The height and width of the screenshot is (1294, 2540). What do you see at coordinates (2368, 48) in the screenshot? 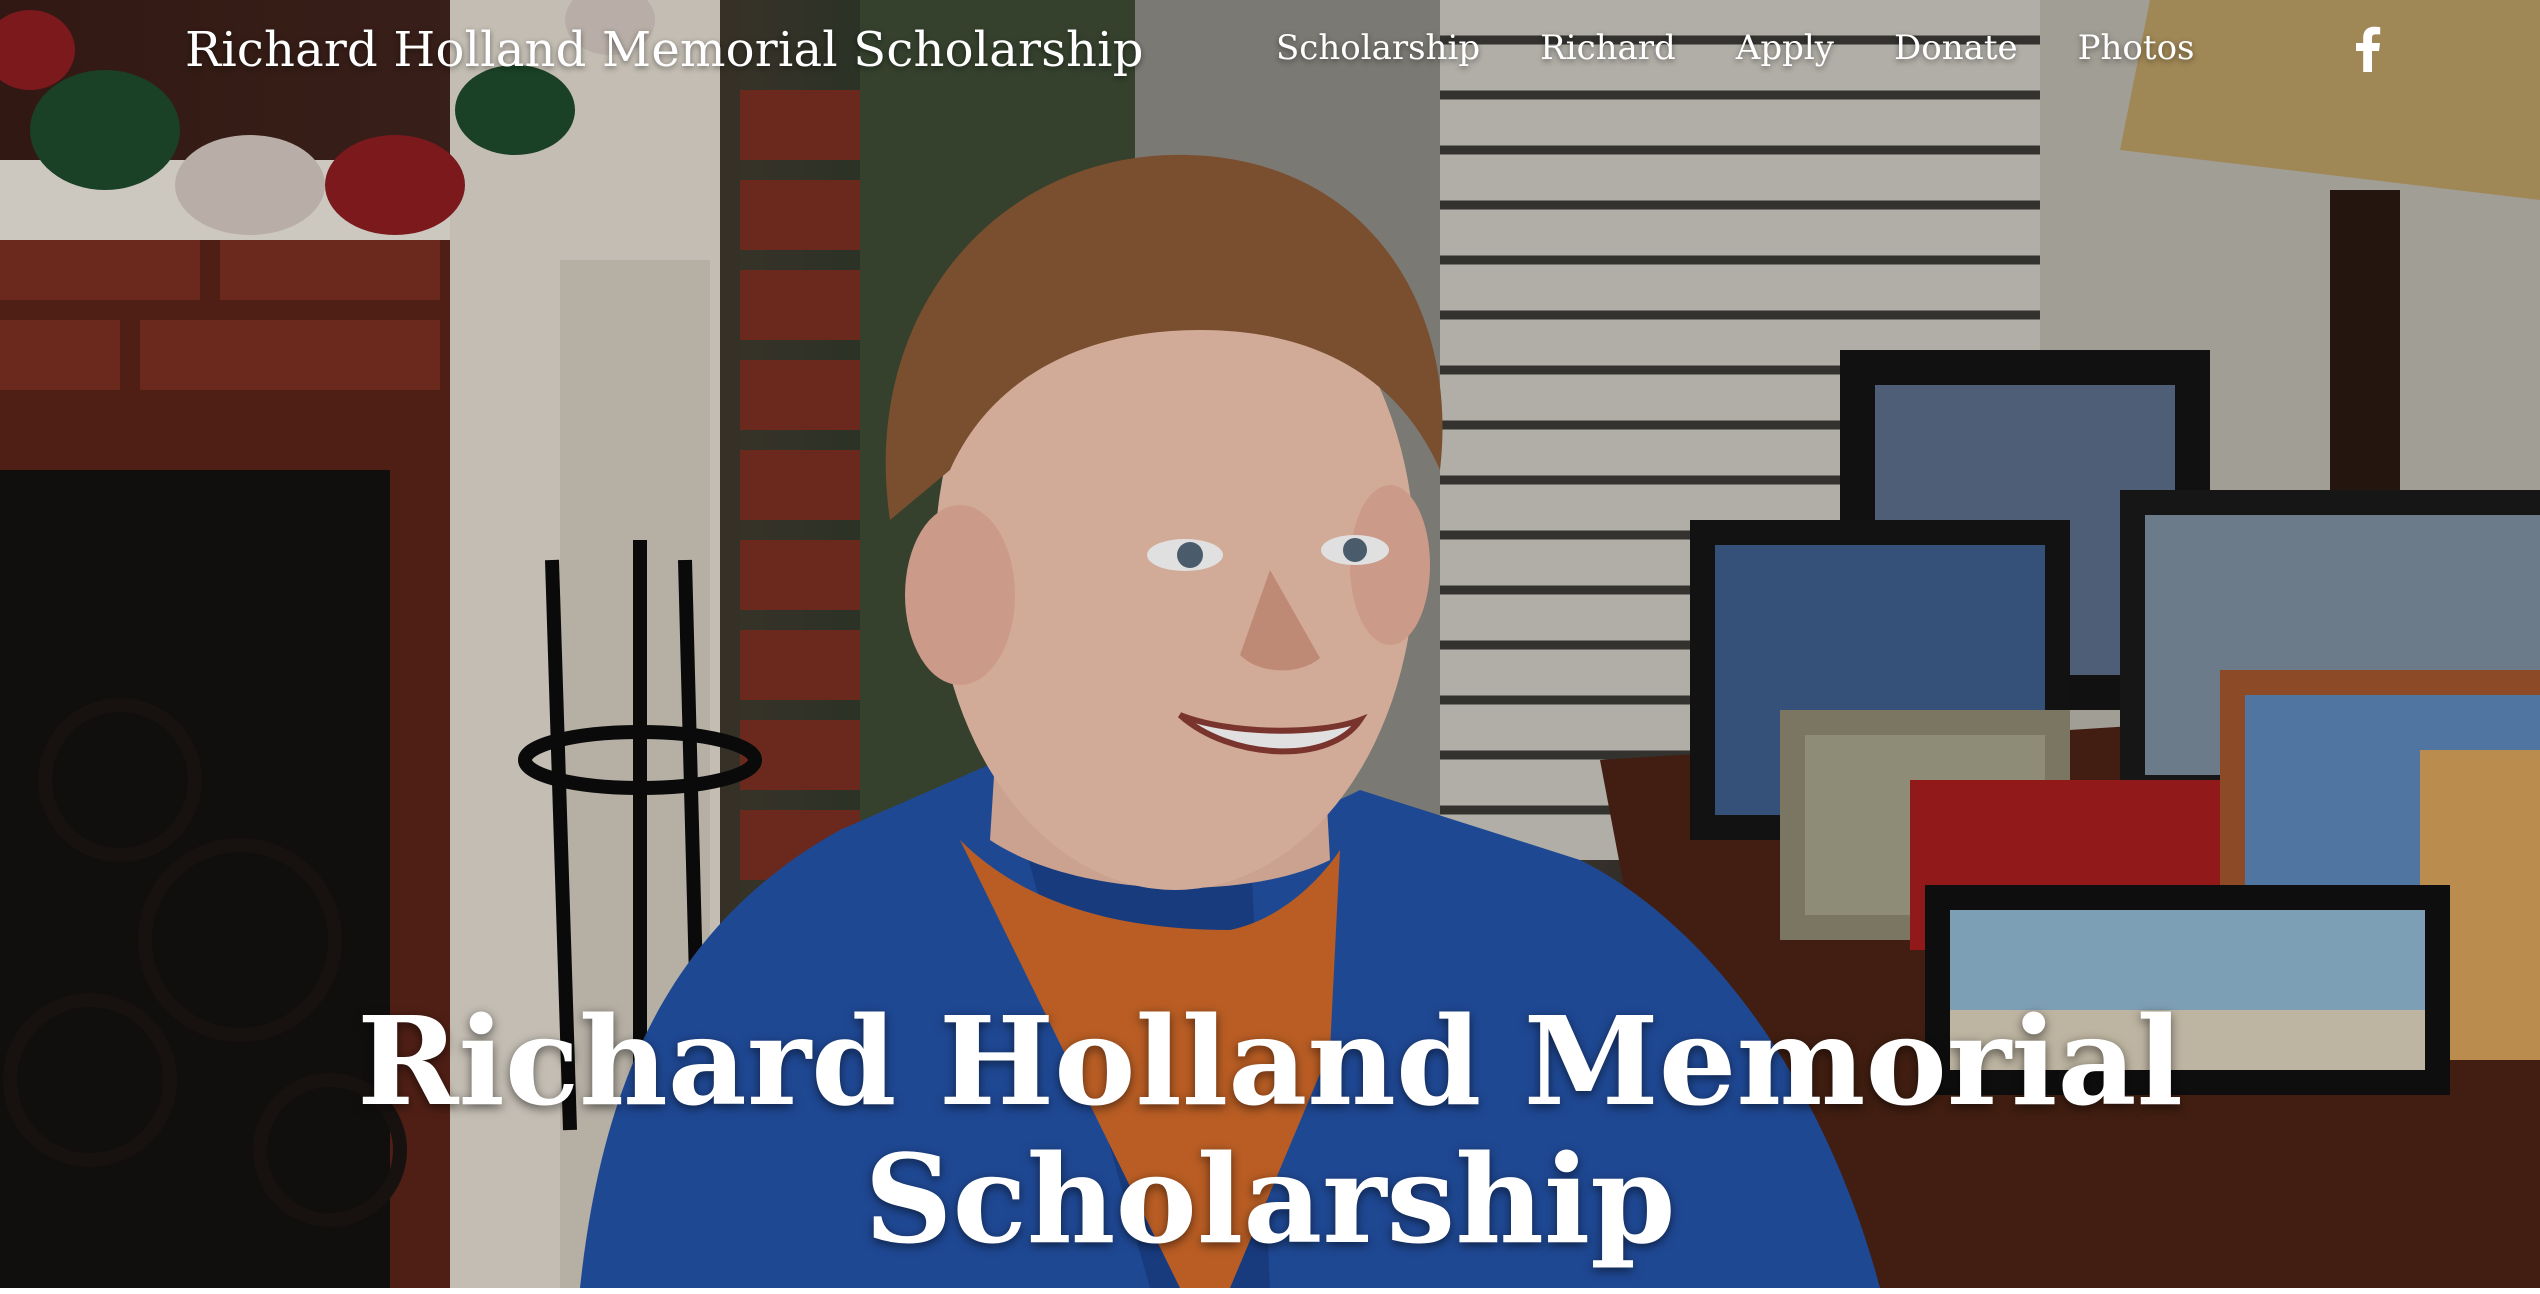
I see `facebook-icon` at bounding box center [2368, 48].